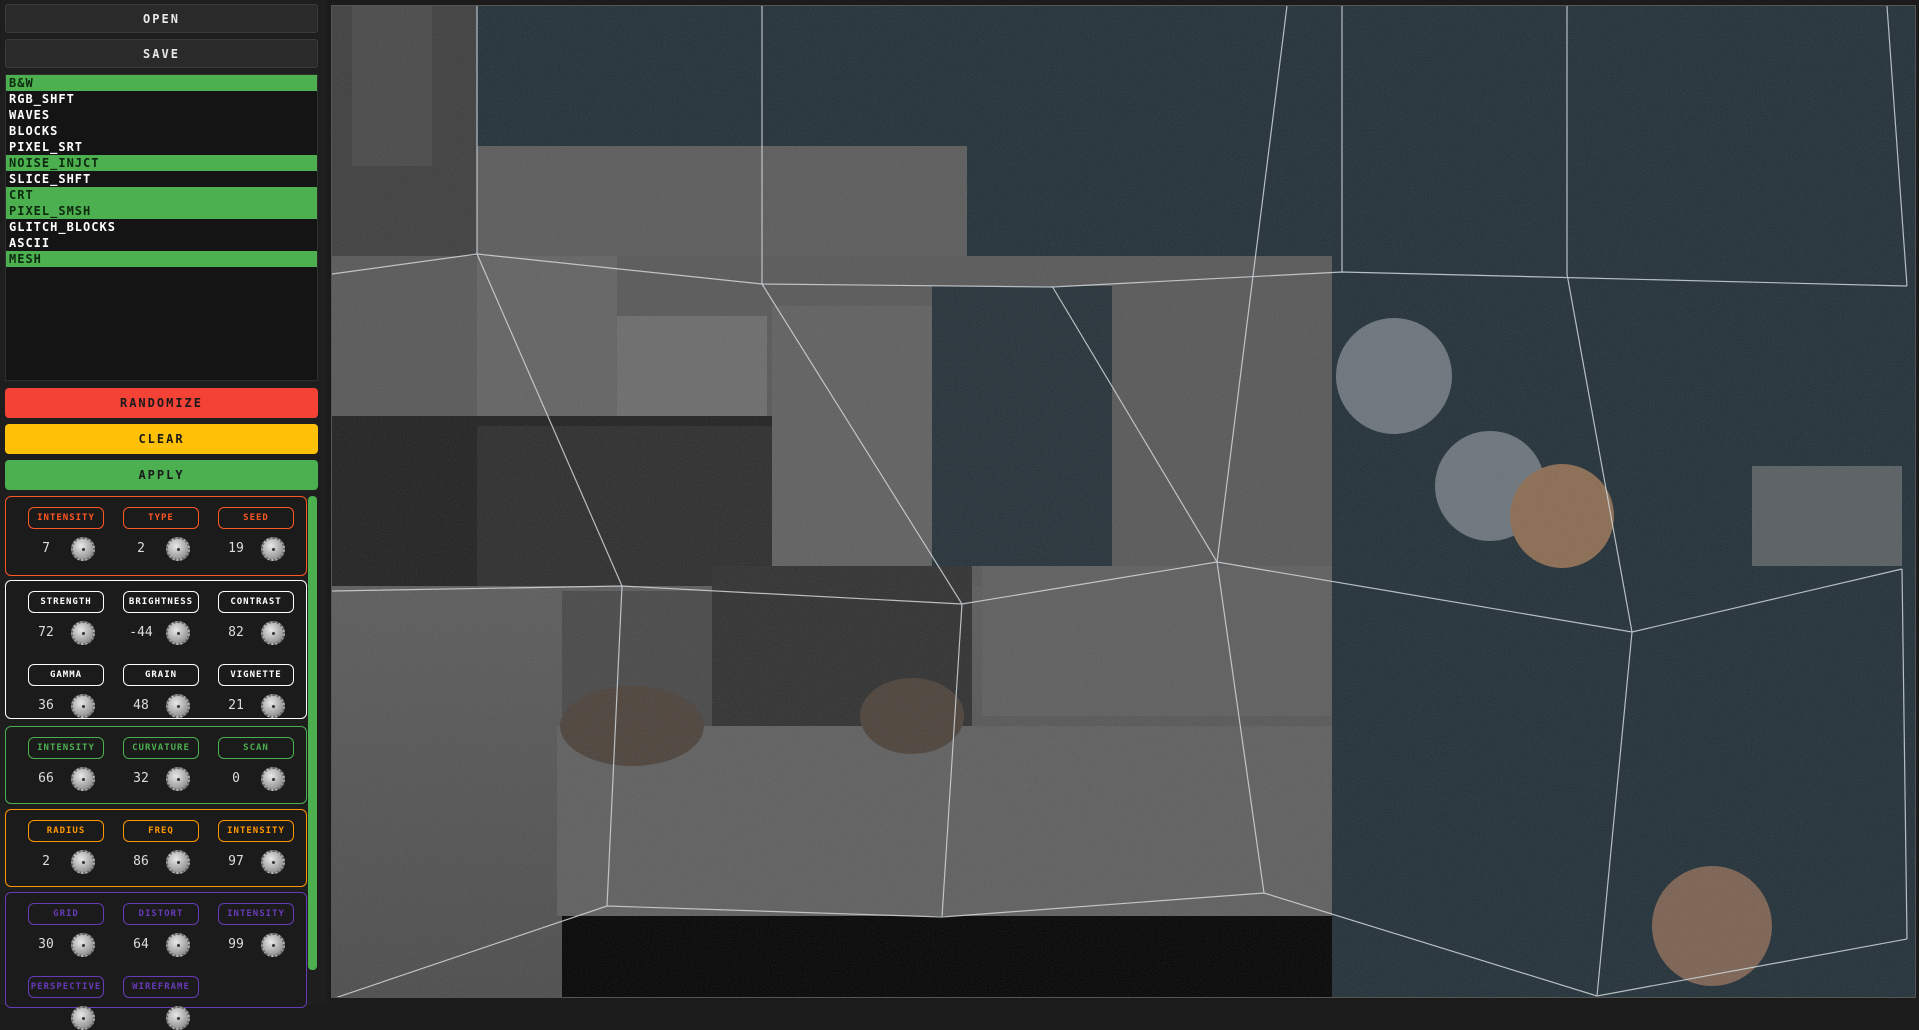 The width and height of the screenshot is (1919, 1030). I want to click on param-label-grid: GRID, so click(66, 914).